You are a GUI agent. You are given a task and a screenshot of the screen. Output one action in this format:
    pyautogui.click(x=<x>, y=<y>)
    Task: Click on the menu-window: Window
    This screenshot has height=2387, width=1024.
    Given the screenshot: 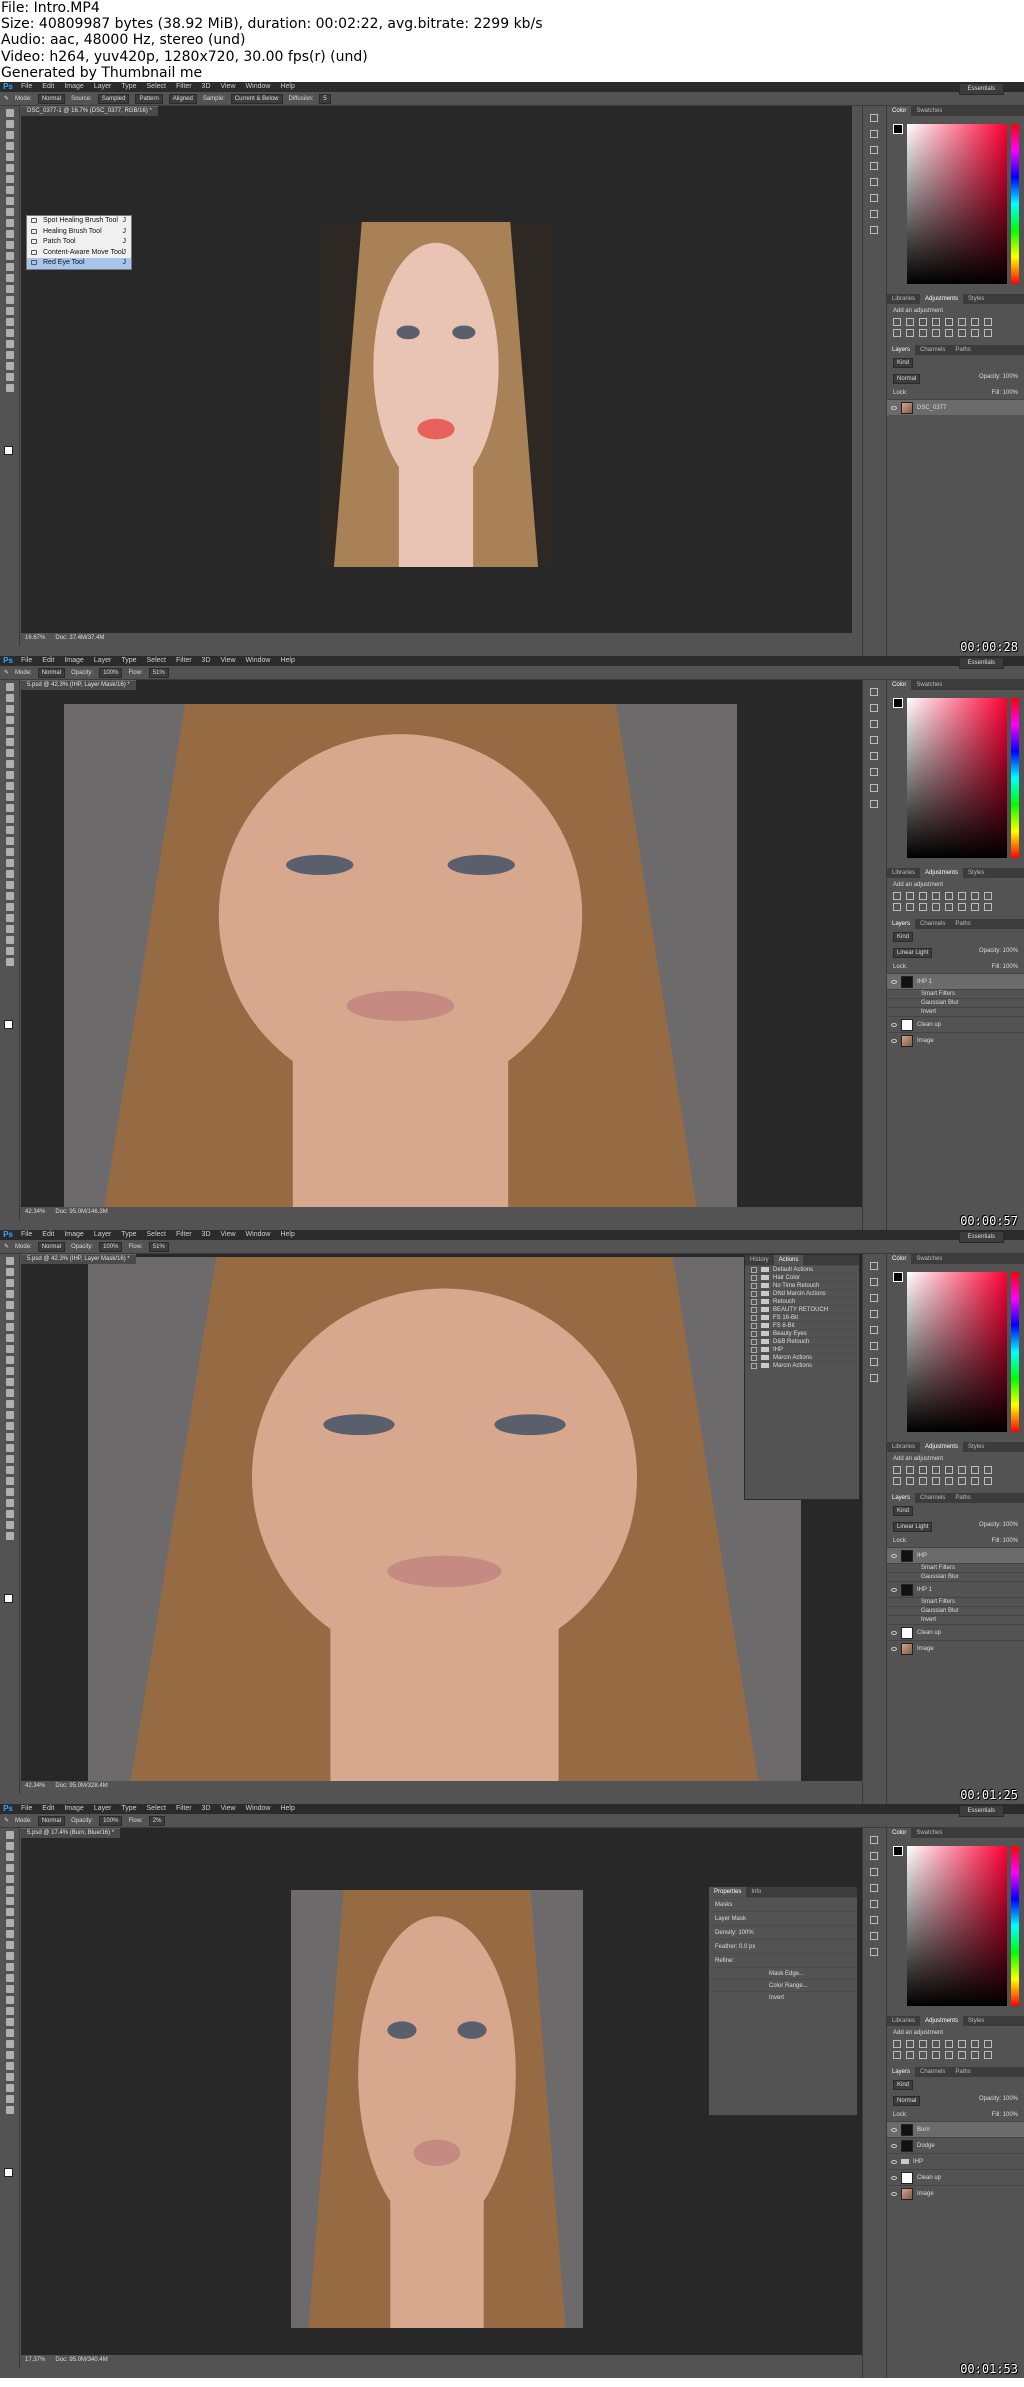 What is the action you would take?
    pyautogui.click(x=258, y=1235)
    